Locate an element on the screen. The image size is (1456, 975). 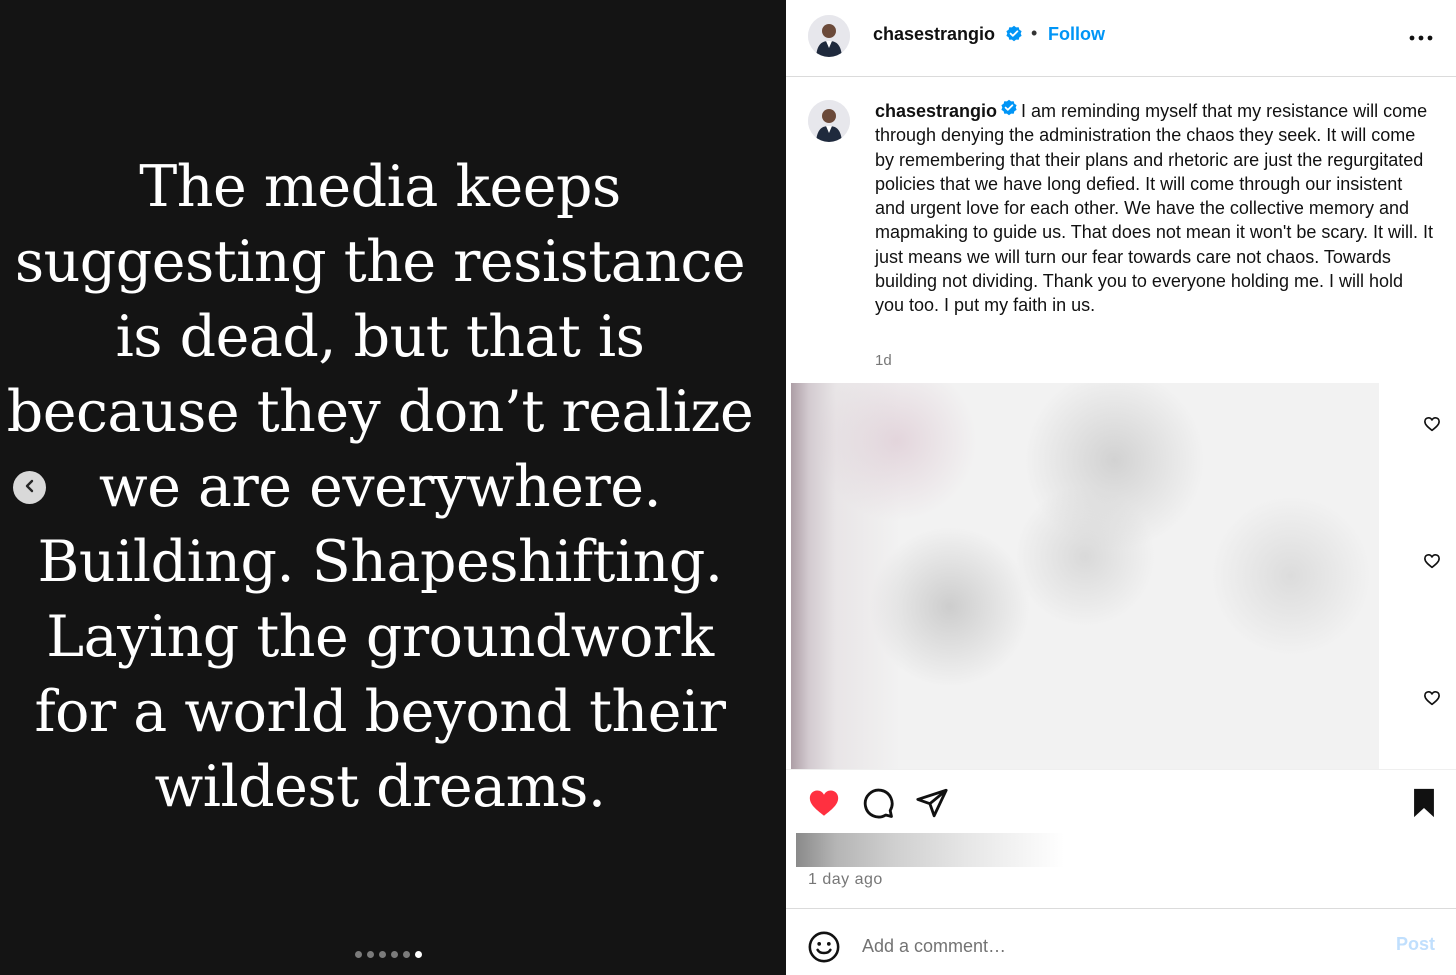
quote-line: because they don’t realize is located at coordinates (380, 412).